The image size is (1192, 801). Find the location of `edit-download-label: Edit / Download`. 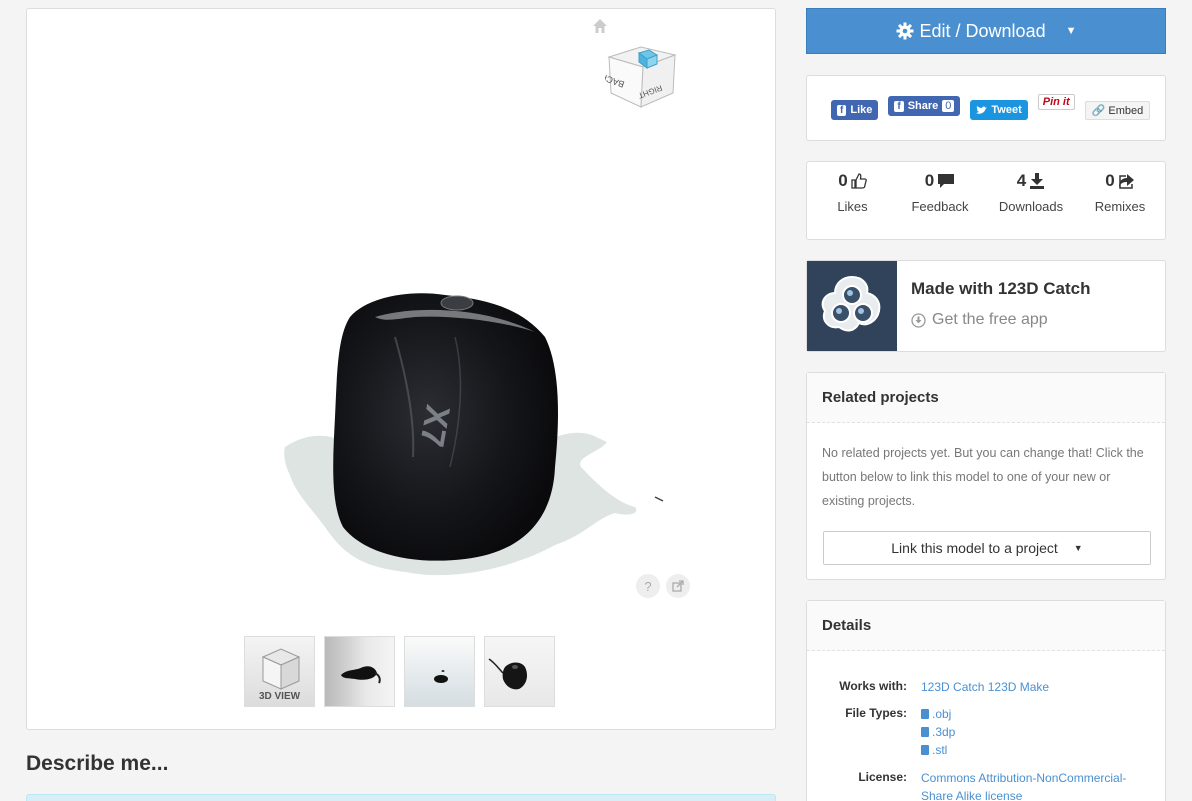

edit-download-label: Edit / Download is located at coordinates (982, 30).